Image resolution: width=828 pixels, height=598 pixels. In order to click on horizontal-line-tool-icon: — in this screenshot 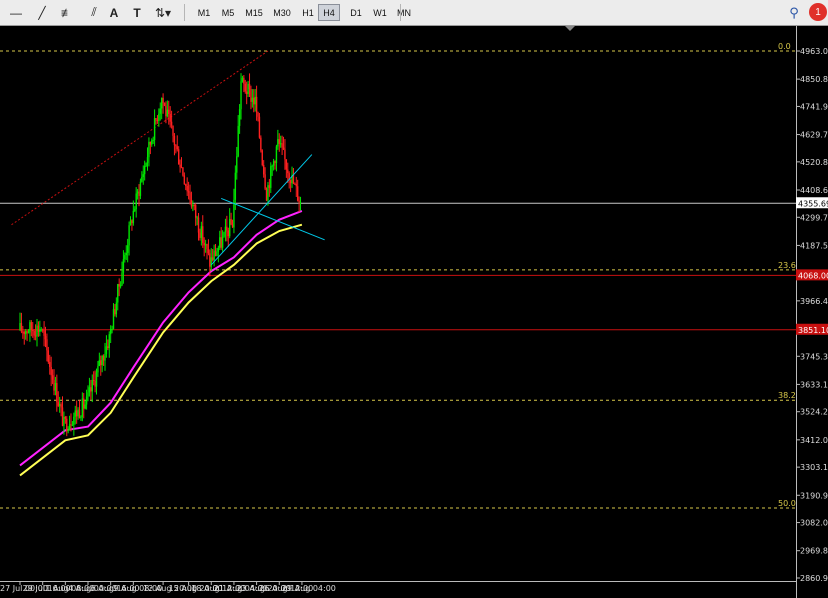, I will do `click(16, 12)`.